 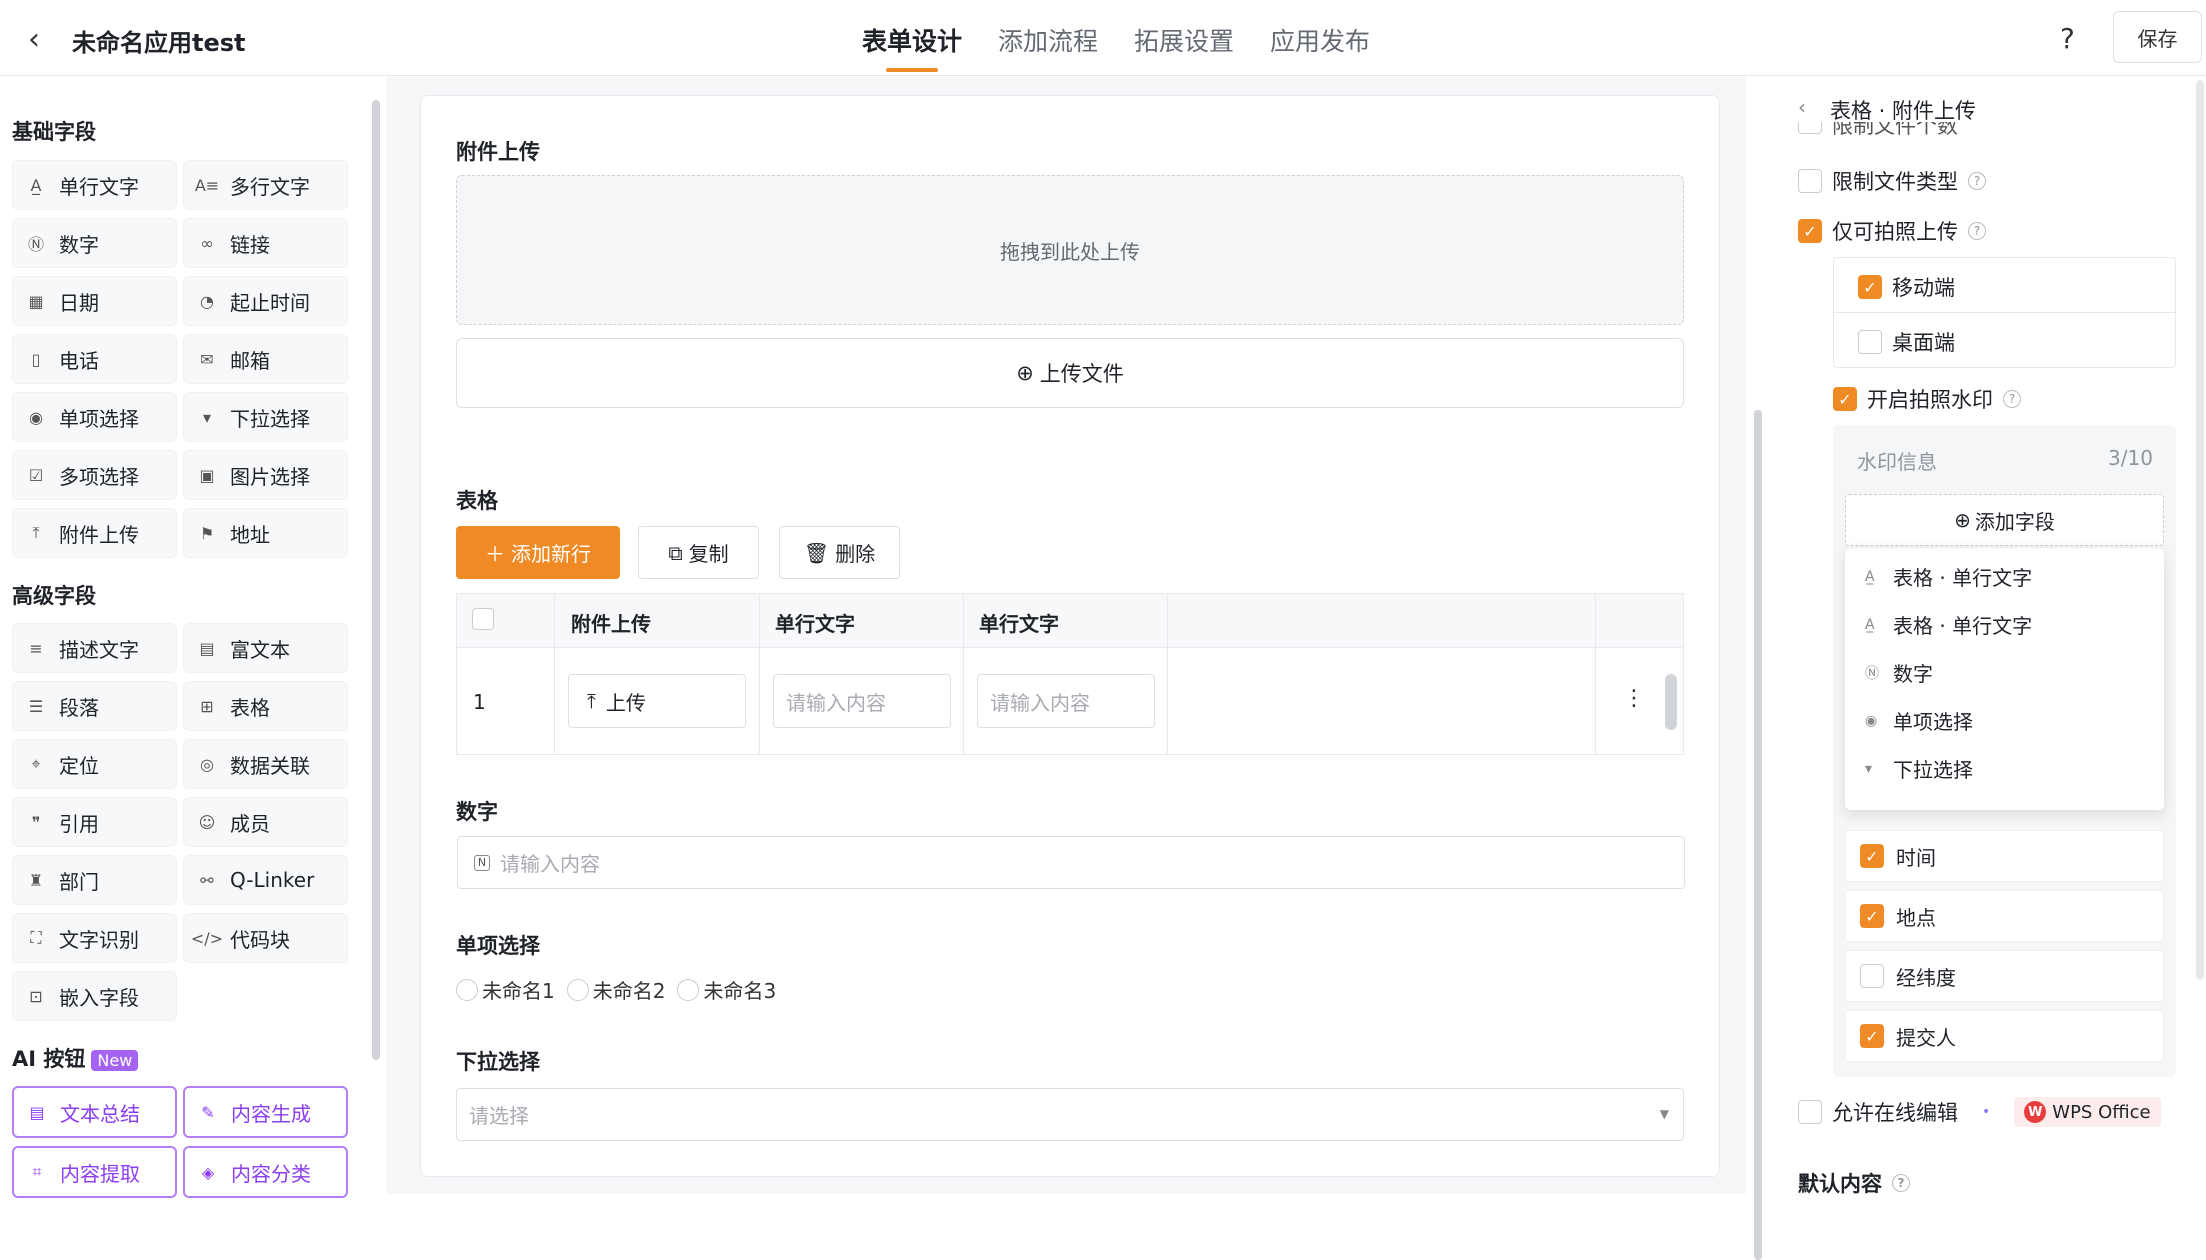 I want to click on add-row-button: ＋添加新行, so click(x=538, y=552).